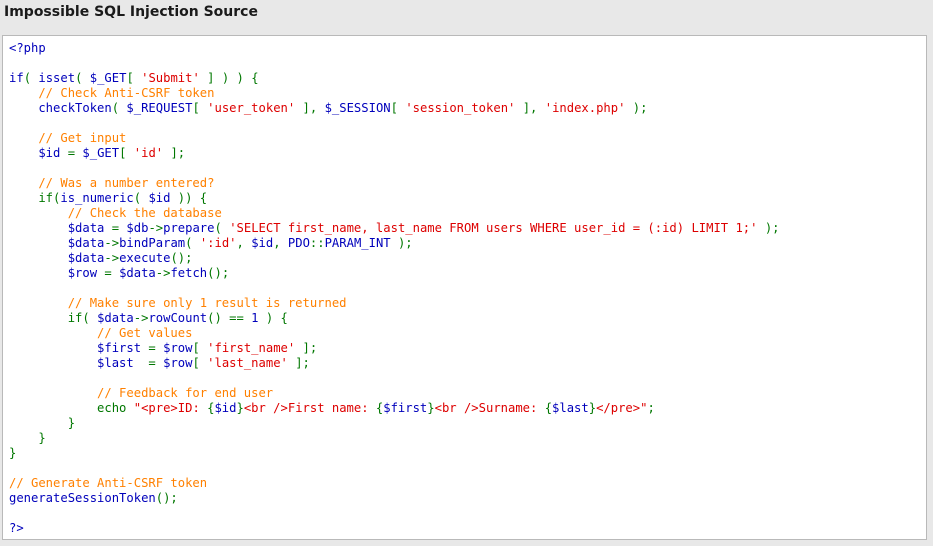 Image resolution: width=933 pixels, height=546 pixels. What do you see at coordinates (178, 318) in the screenshot?
I see `code-token: rowCount` at bounding box center [178, 318].